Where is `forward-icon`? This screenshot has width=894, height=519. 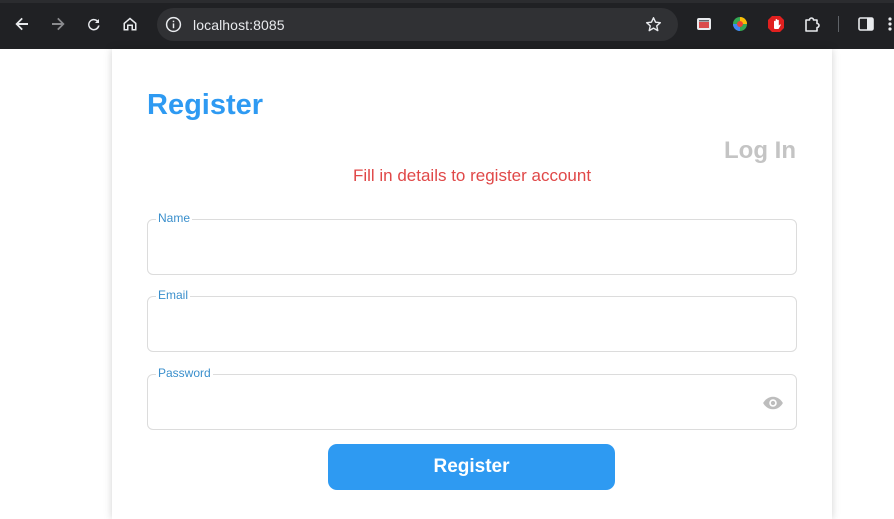 forward-icon is located at coordinates (58, 24).